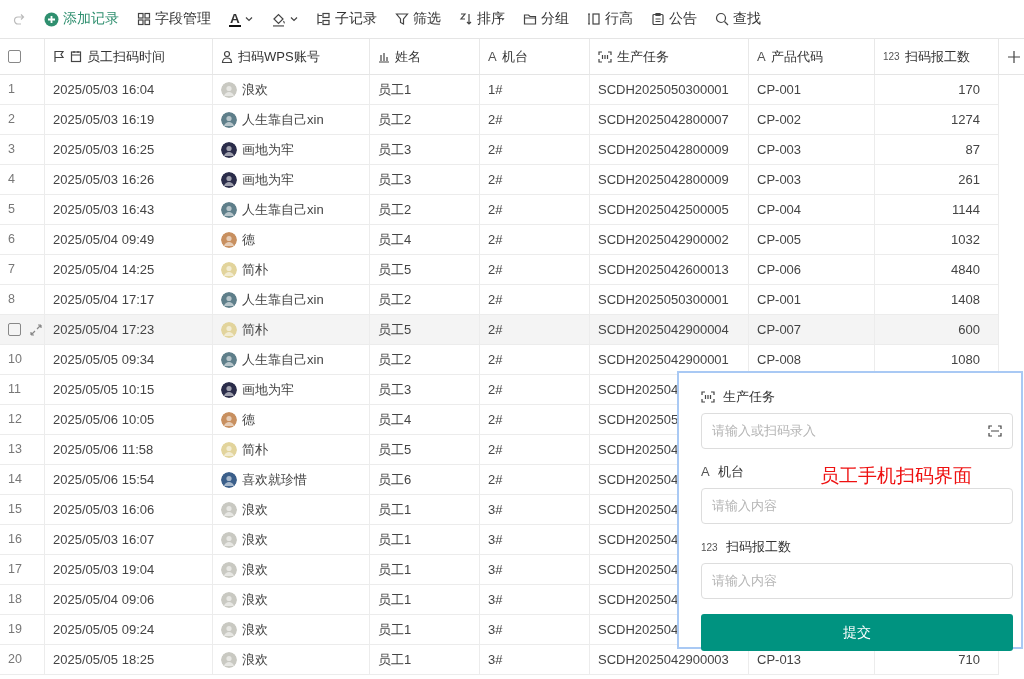 The image size is (1024, 679). Describe the element at coordinates (81, 19) in the screenshot. I see `add-record-button: 添加记录` at that location.